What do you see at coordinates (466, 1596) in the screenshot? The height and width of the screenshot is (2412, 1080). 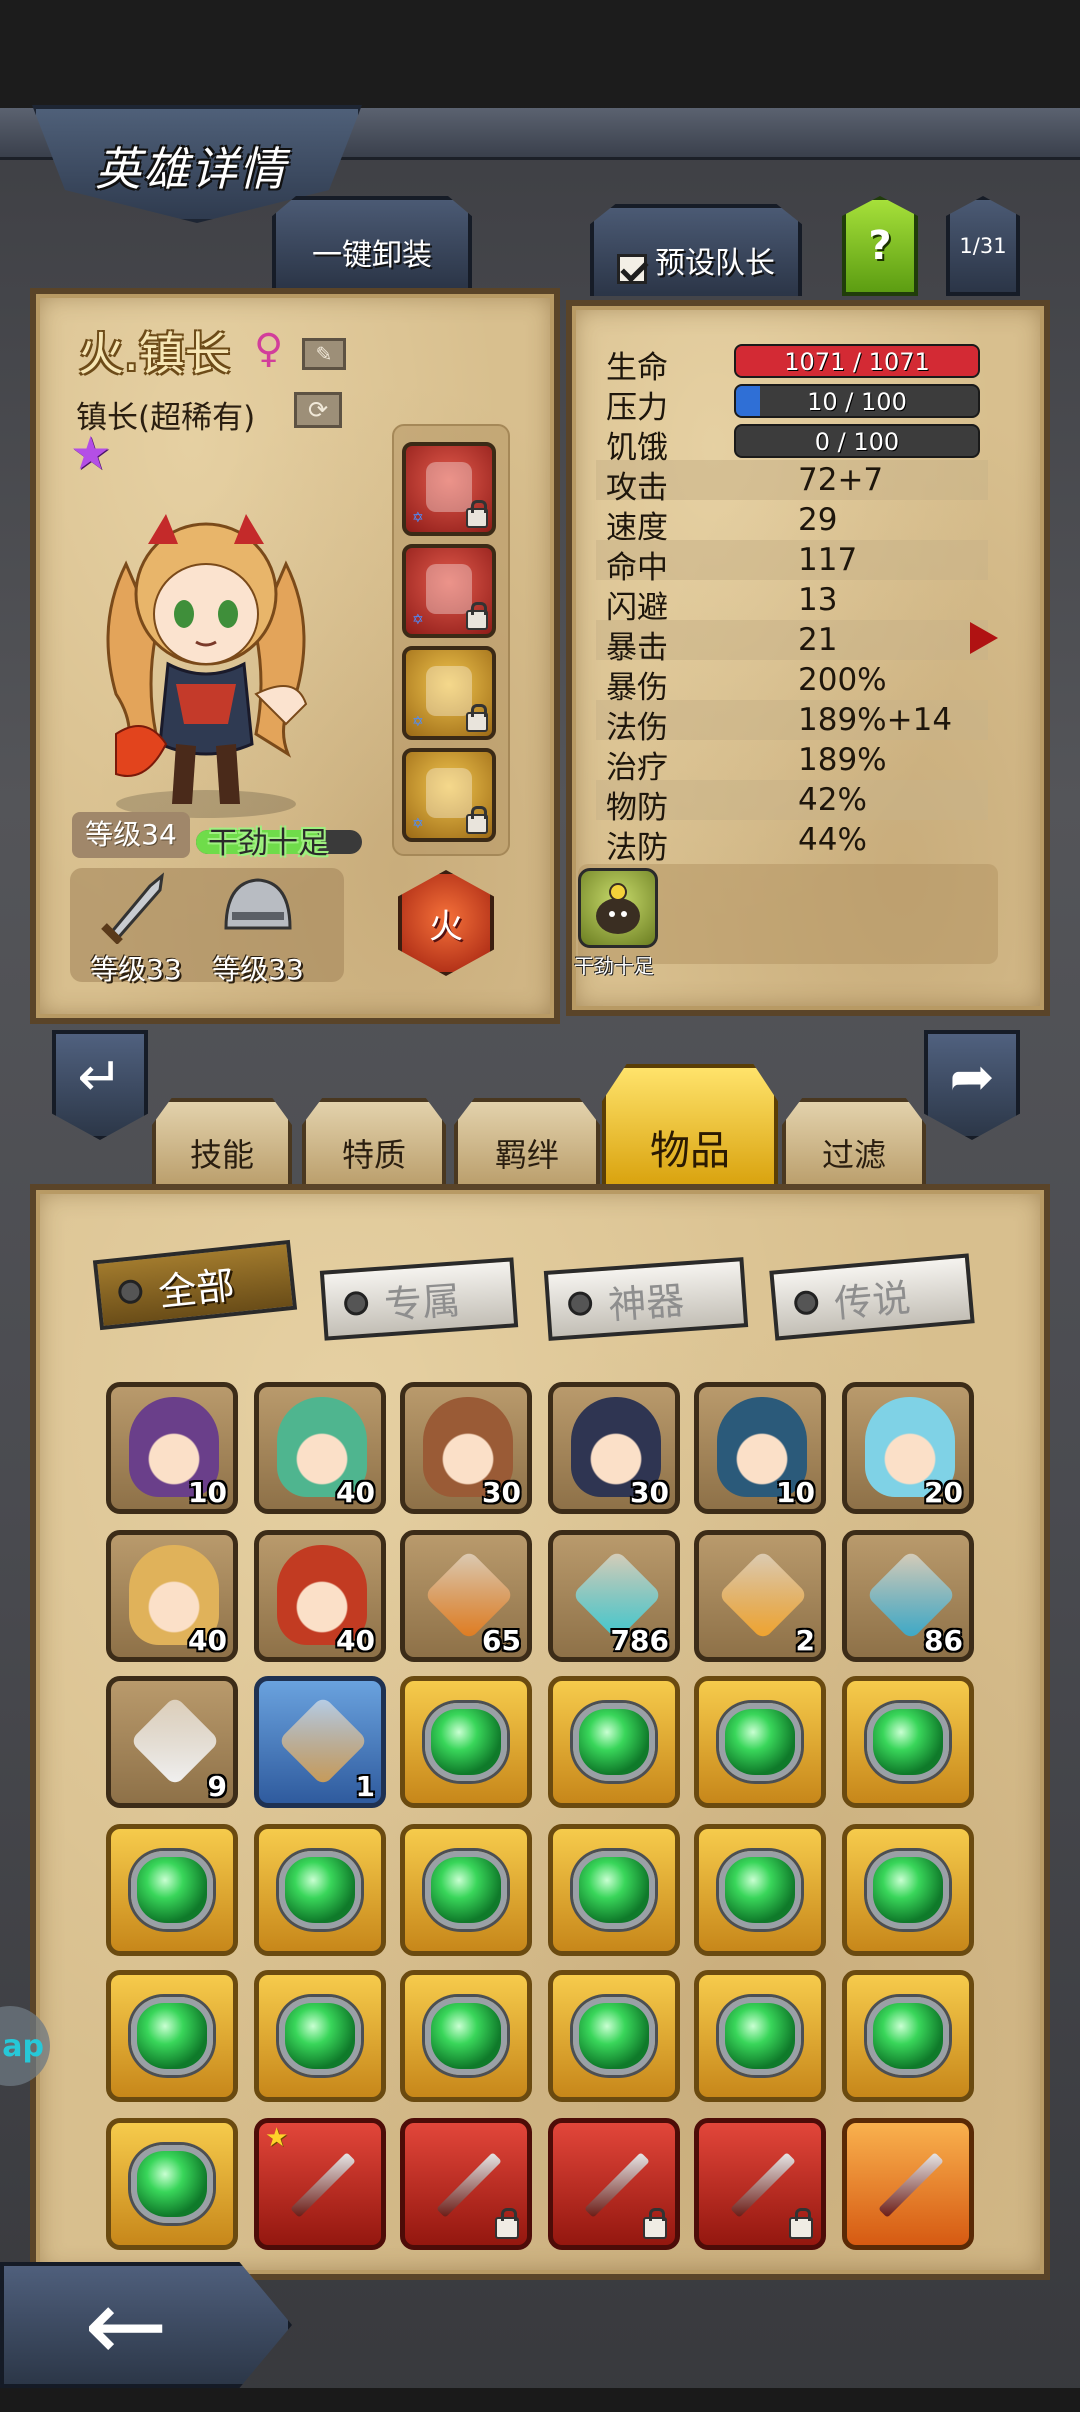 I see `inventory-item: 65` at bounding box center [466, 1596].